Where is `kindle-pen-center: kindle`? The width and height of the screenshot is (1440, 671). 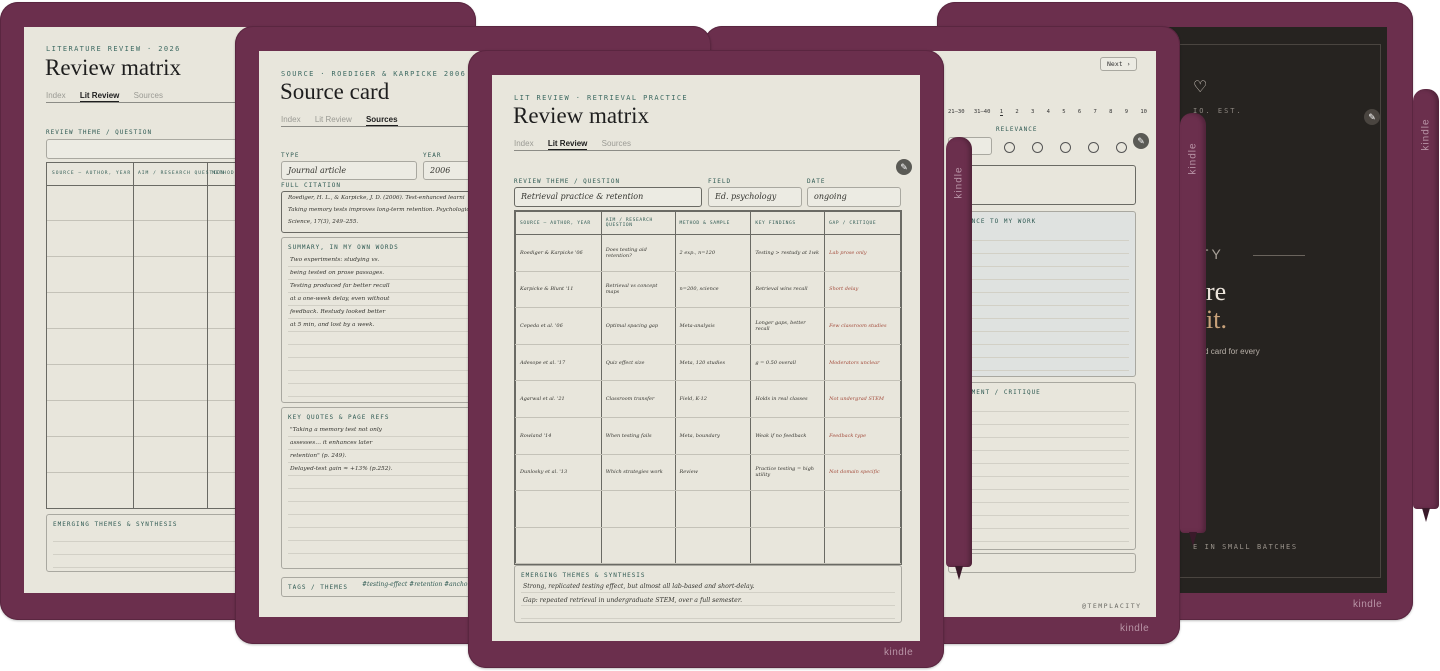 kindle-pen-center: kindle is located at coordinates (959, 352).